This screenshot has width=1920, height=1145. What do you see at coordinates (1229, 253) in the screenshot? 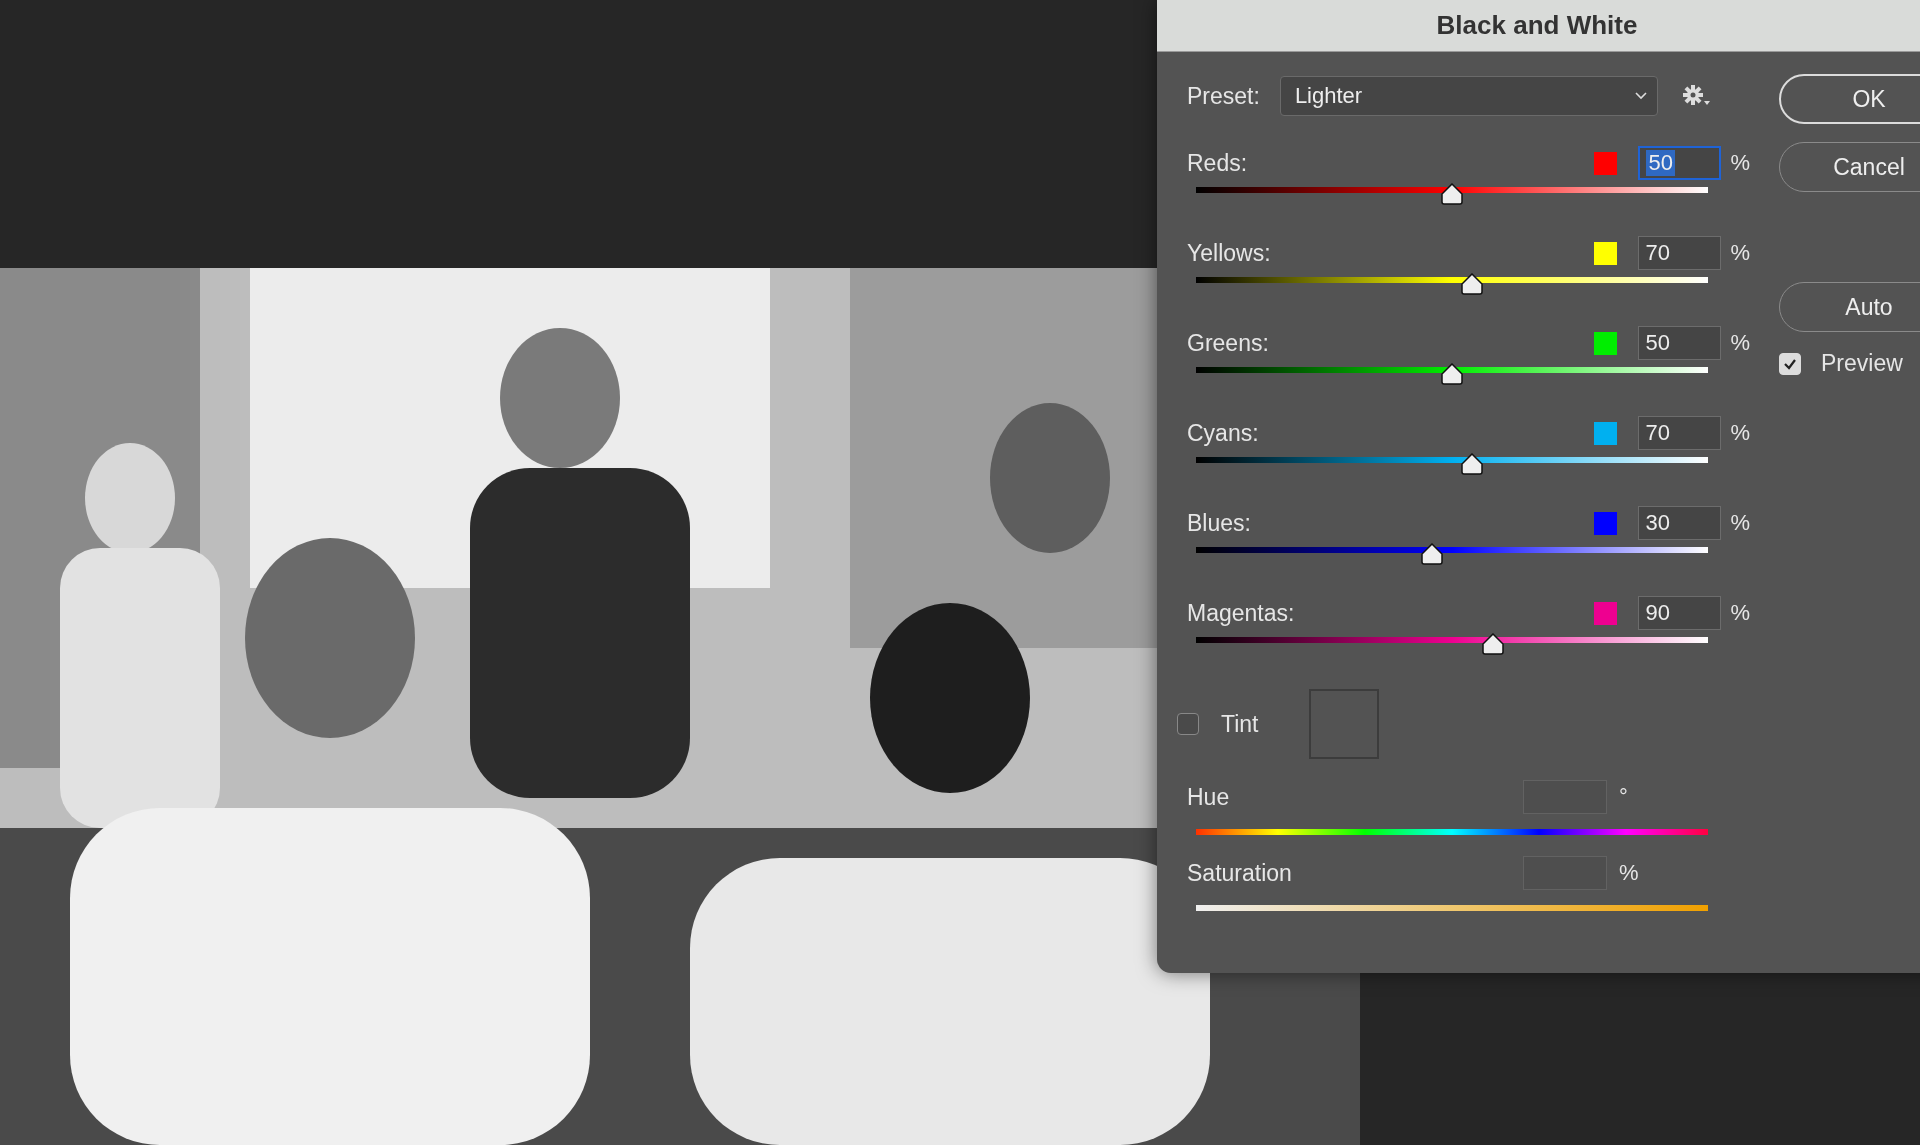
I see `channel-label: Yellows:` at bounding box center [1229, 253].